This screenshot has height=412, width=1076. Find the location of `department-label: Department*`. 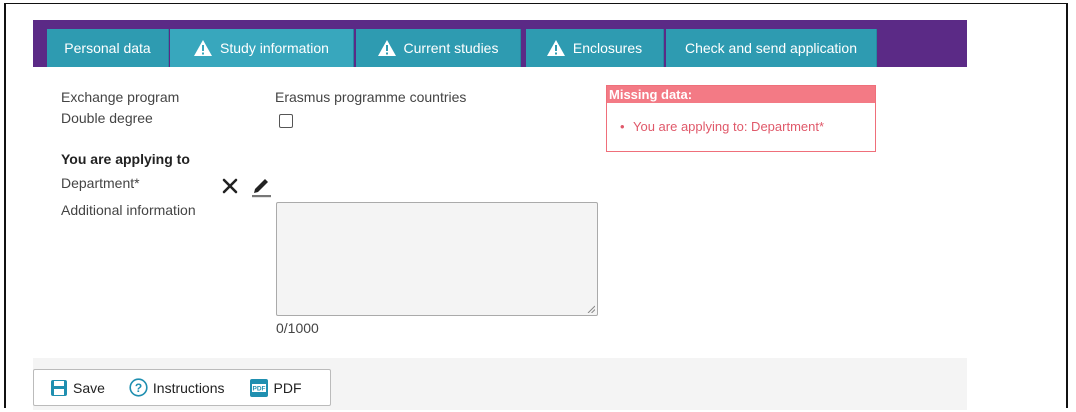

department-label: Department* is located at coordinates (100, 183).